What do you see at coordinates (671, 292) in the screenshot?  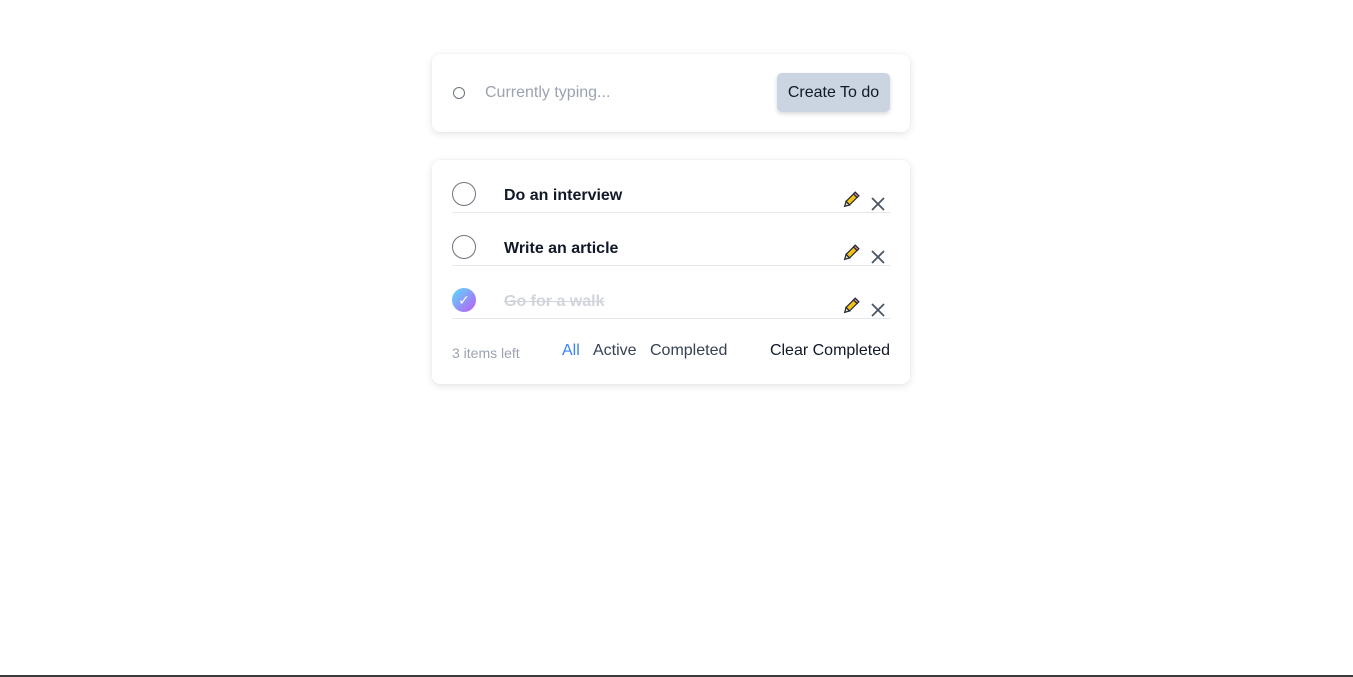 I see `todo-item: ✓ Go for a walk` at bounding box center [671, 292].